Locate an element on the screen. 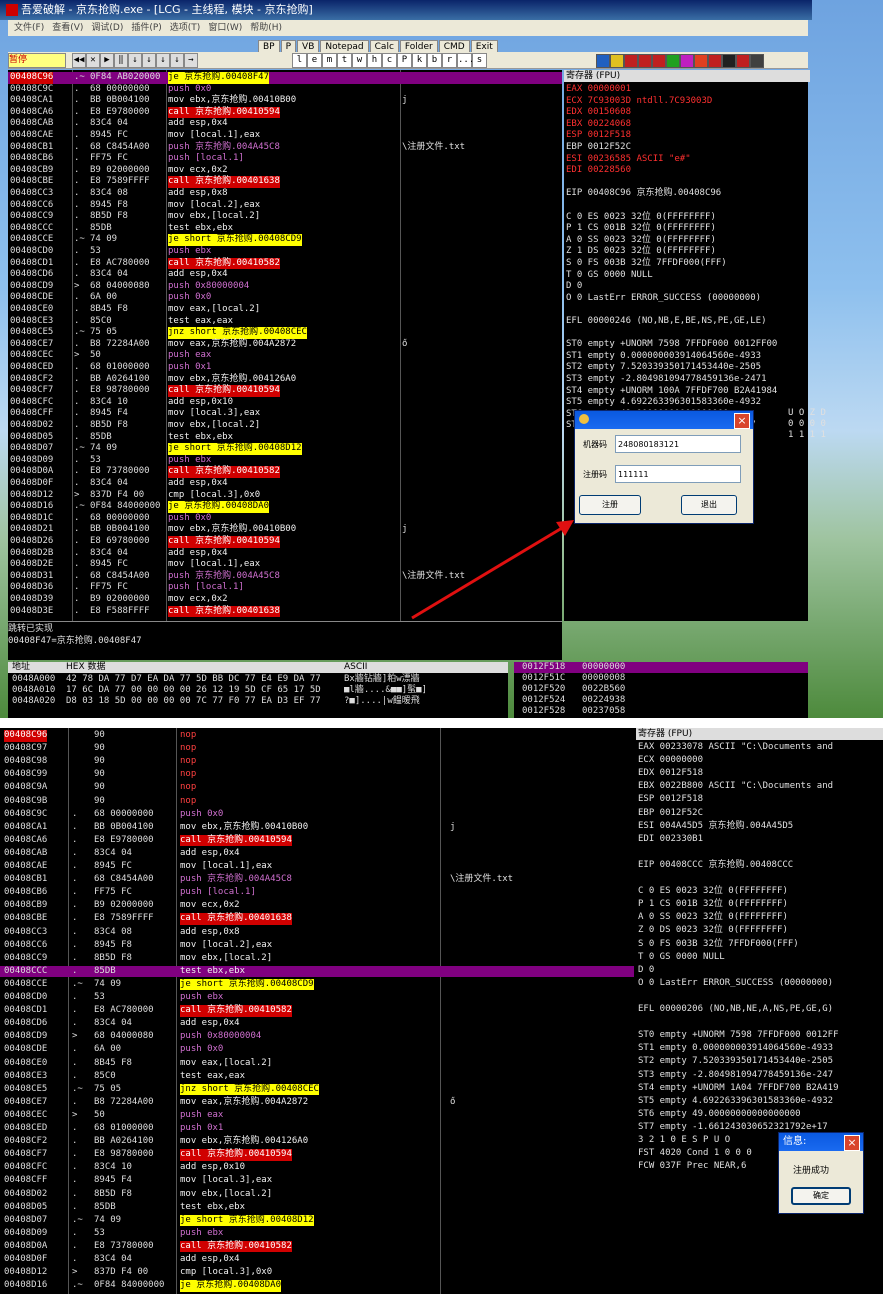  register-line: 3 2 1 0 E S P U O is located at coordinates (684, 1140).